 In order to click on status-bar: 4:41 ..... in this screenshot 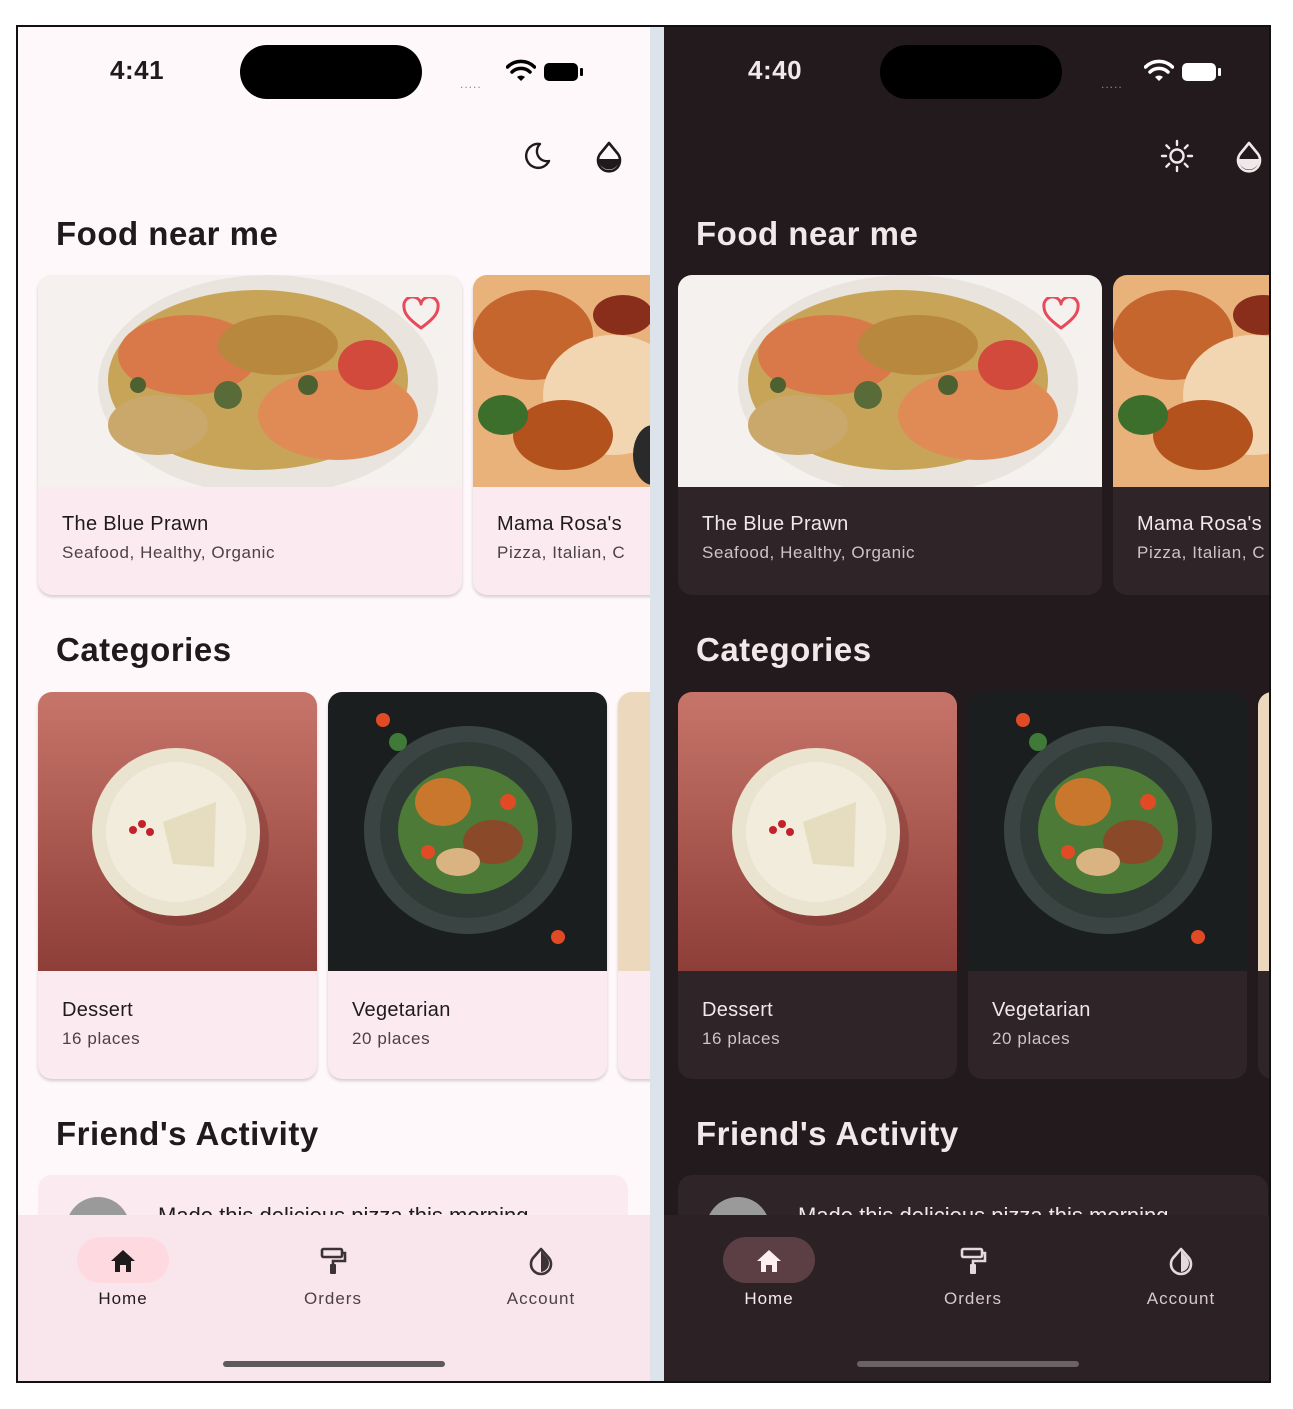, I will do `click(334, 72)`.